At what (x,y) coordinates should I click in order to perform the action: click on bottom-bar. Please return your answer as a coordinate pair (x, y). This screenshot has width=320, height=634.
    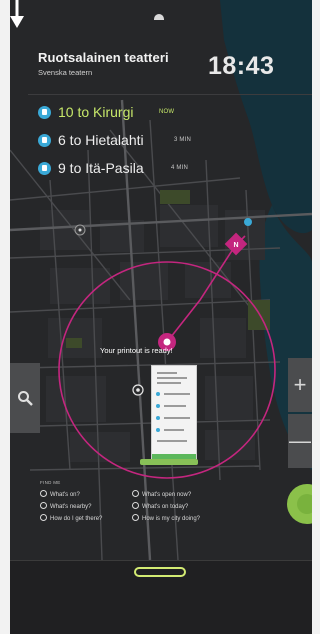
    Looking at the image, I should click on (161, 597).